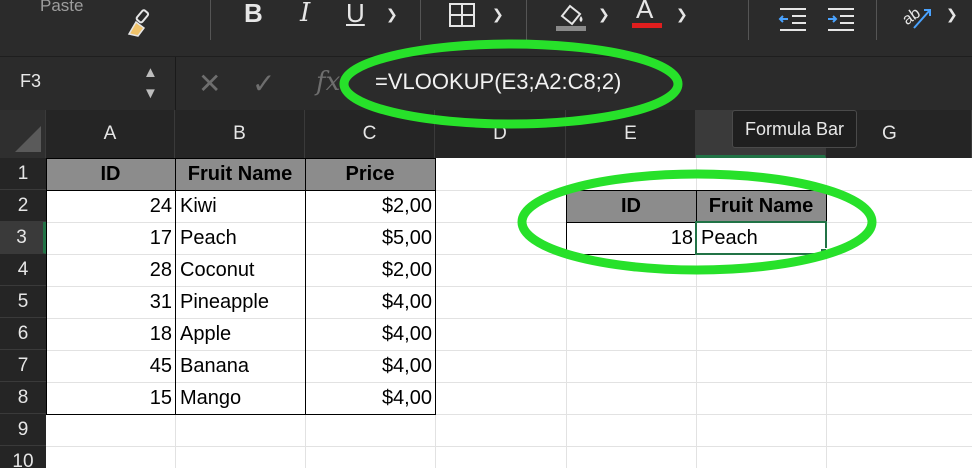  Describe the element at coordinates (823, 251) in the screenshot. I see `fill-handle` at that location.